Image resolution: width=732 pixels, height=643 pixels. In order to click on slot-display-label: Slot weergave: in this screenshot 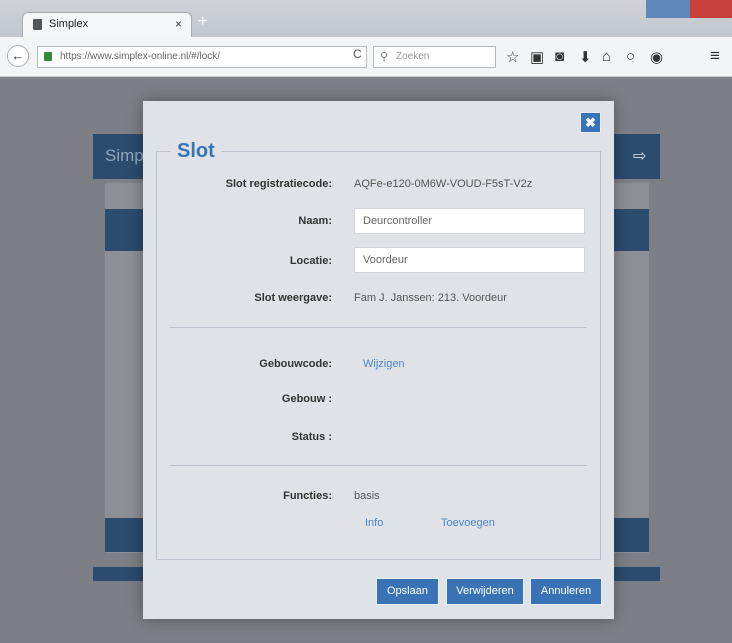, I will do `click(293, 298)`.